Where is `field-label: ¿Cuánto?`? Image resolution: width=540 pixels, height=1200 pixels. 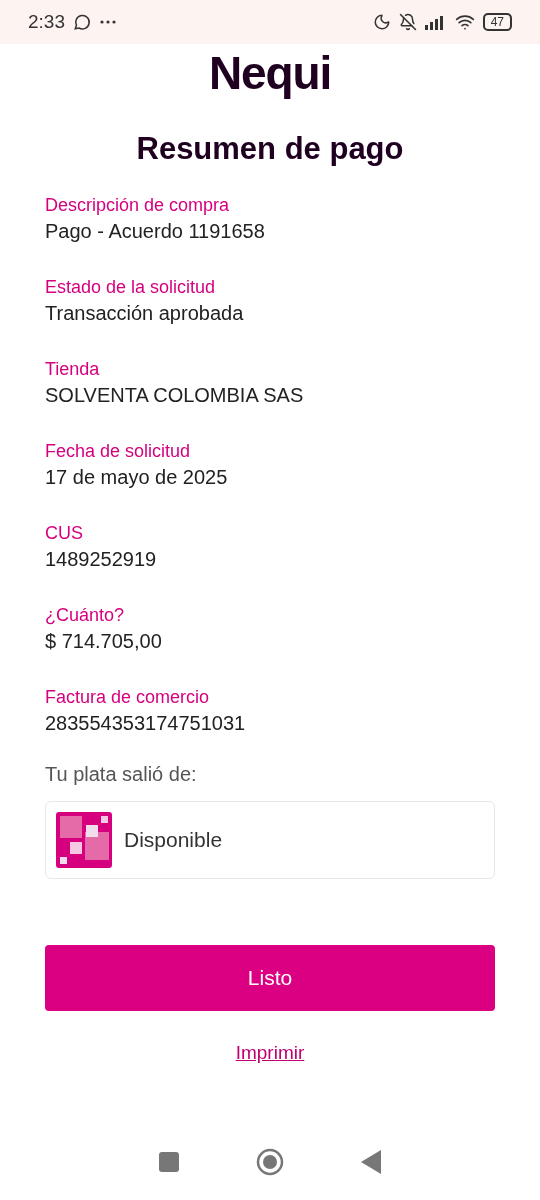
field-label: ¿Cuánto? is located at coordinates (85, 615).